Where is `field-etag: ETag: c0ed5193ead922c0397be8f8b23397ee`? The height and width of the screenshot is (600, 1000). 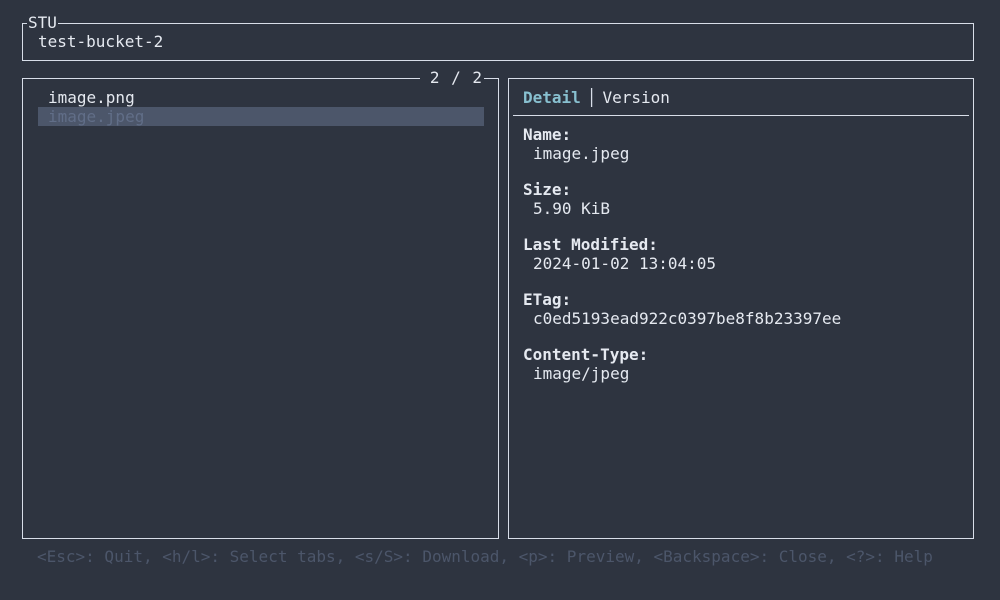
field-etag: ETag: c0ed5193ead922c0397be8f8b23397ee is located at coordinates (682, 309).